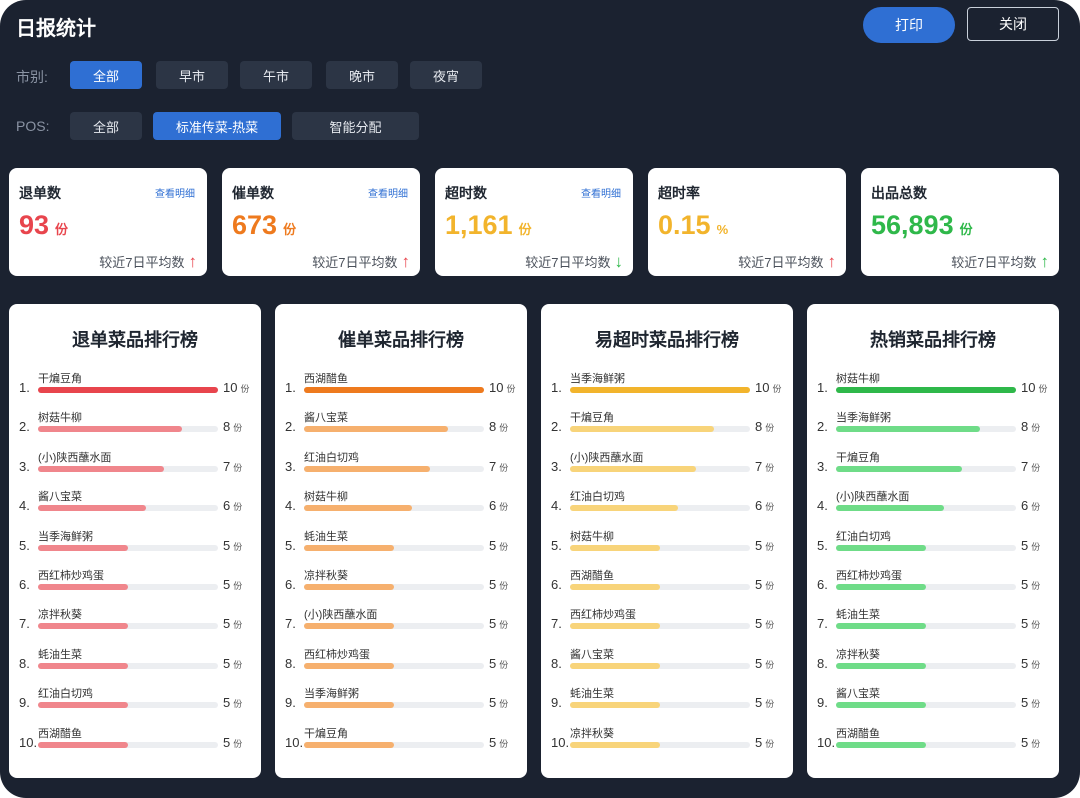 Image resolution: width=1080 pixels, height=798 pixels. What do you see at coordinates (667, 340) in the screenshot?
I see `ranking-panel-title: 易超时菜品排行榜` at bounding box center [667, 340].